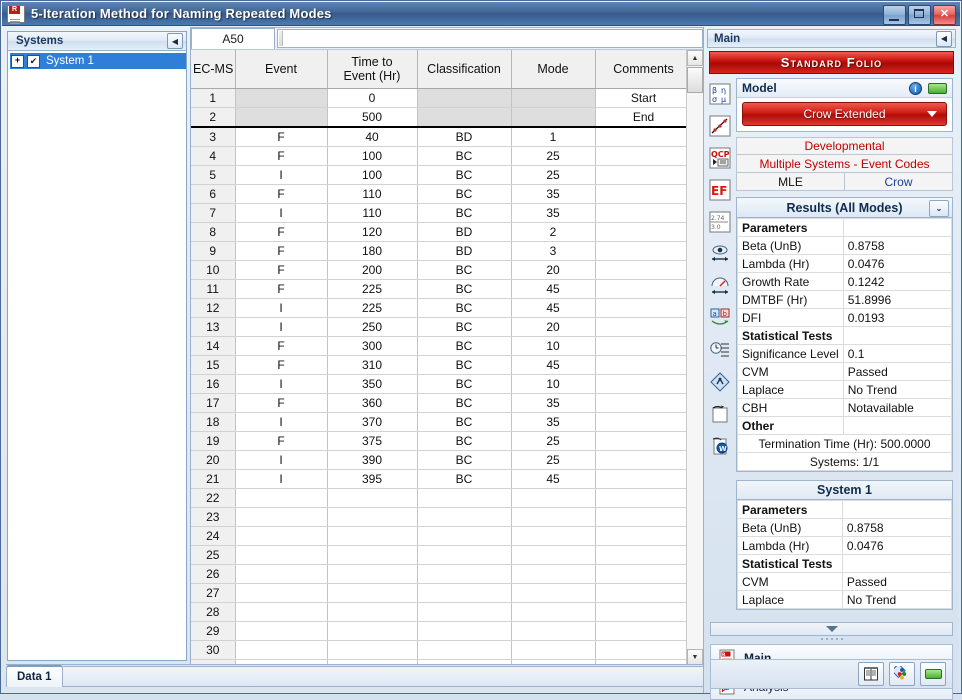 The image size is (962, 700). Describe the element at coordinates (213, 612) in the screenshot. I see `row-number-cell: 28` at that location.